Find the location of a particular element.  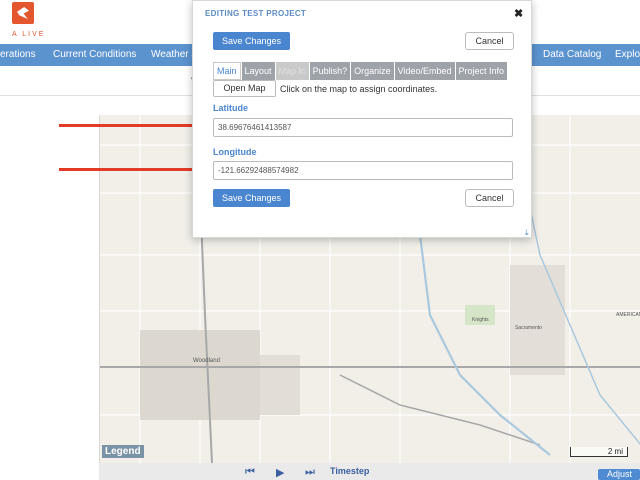

longitude-label: Longitude is located at coordinates (235, 152).